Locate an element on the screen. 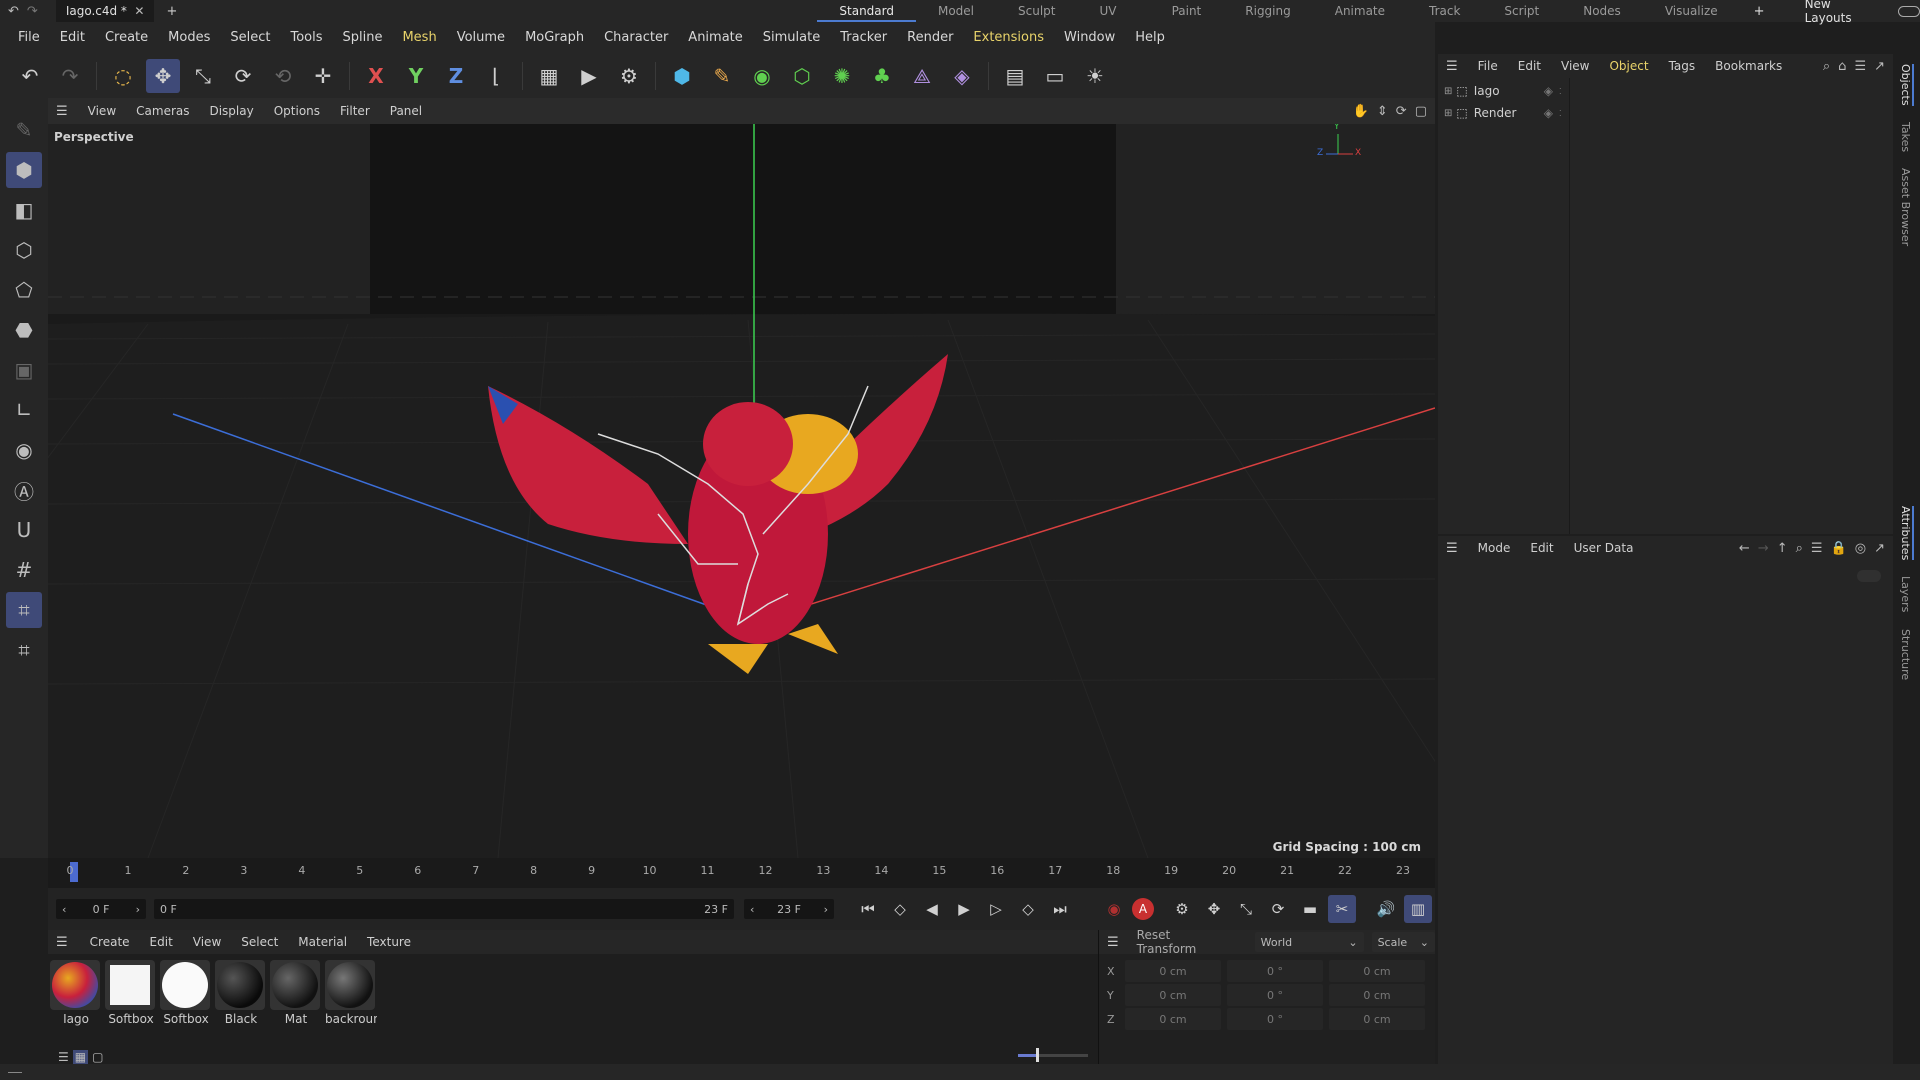  object-menu-bookmarks: Bookmarks is located at coordinates (1748, 66).